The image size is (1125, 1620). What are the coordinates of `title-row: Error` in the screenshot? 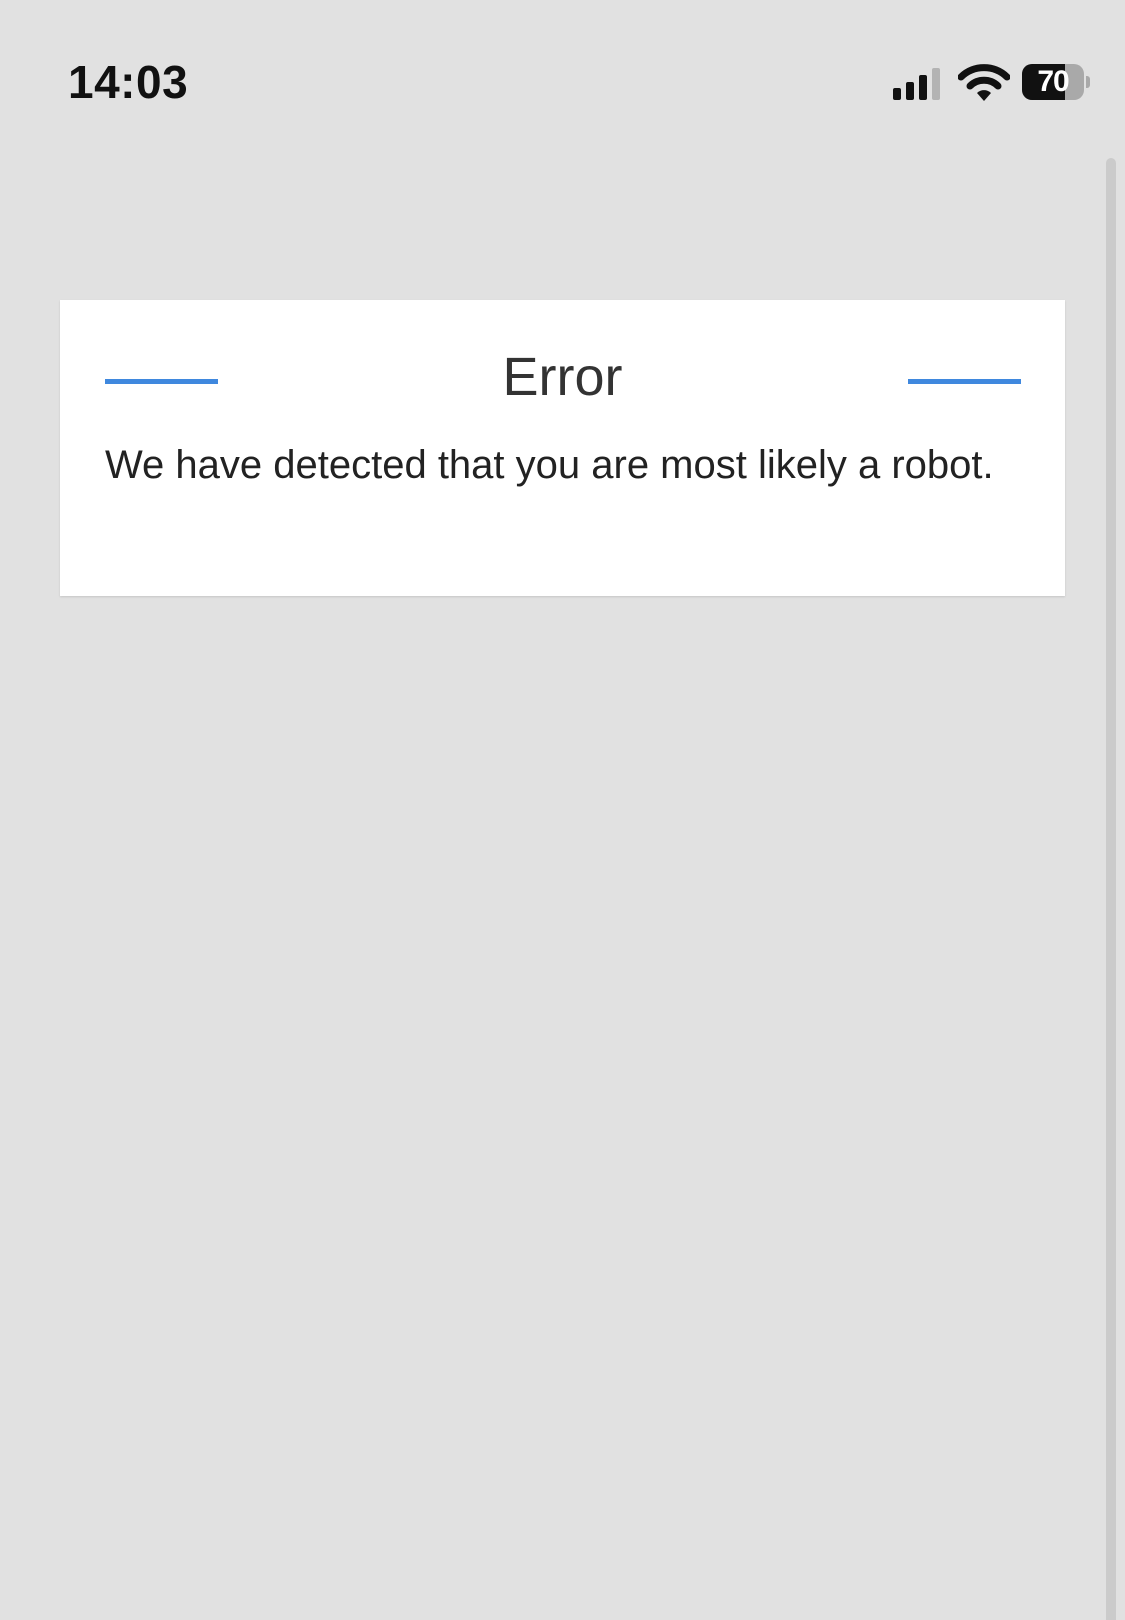 It's located at (562, 377).